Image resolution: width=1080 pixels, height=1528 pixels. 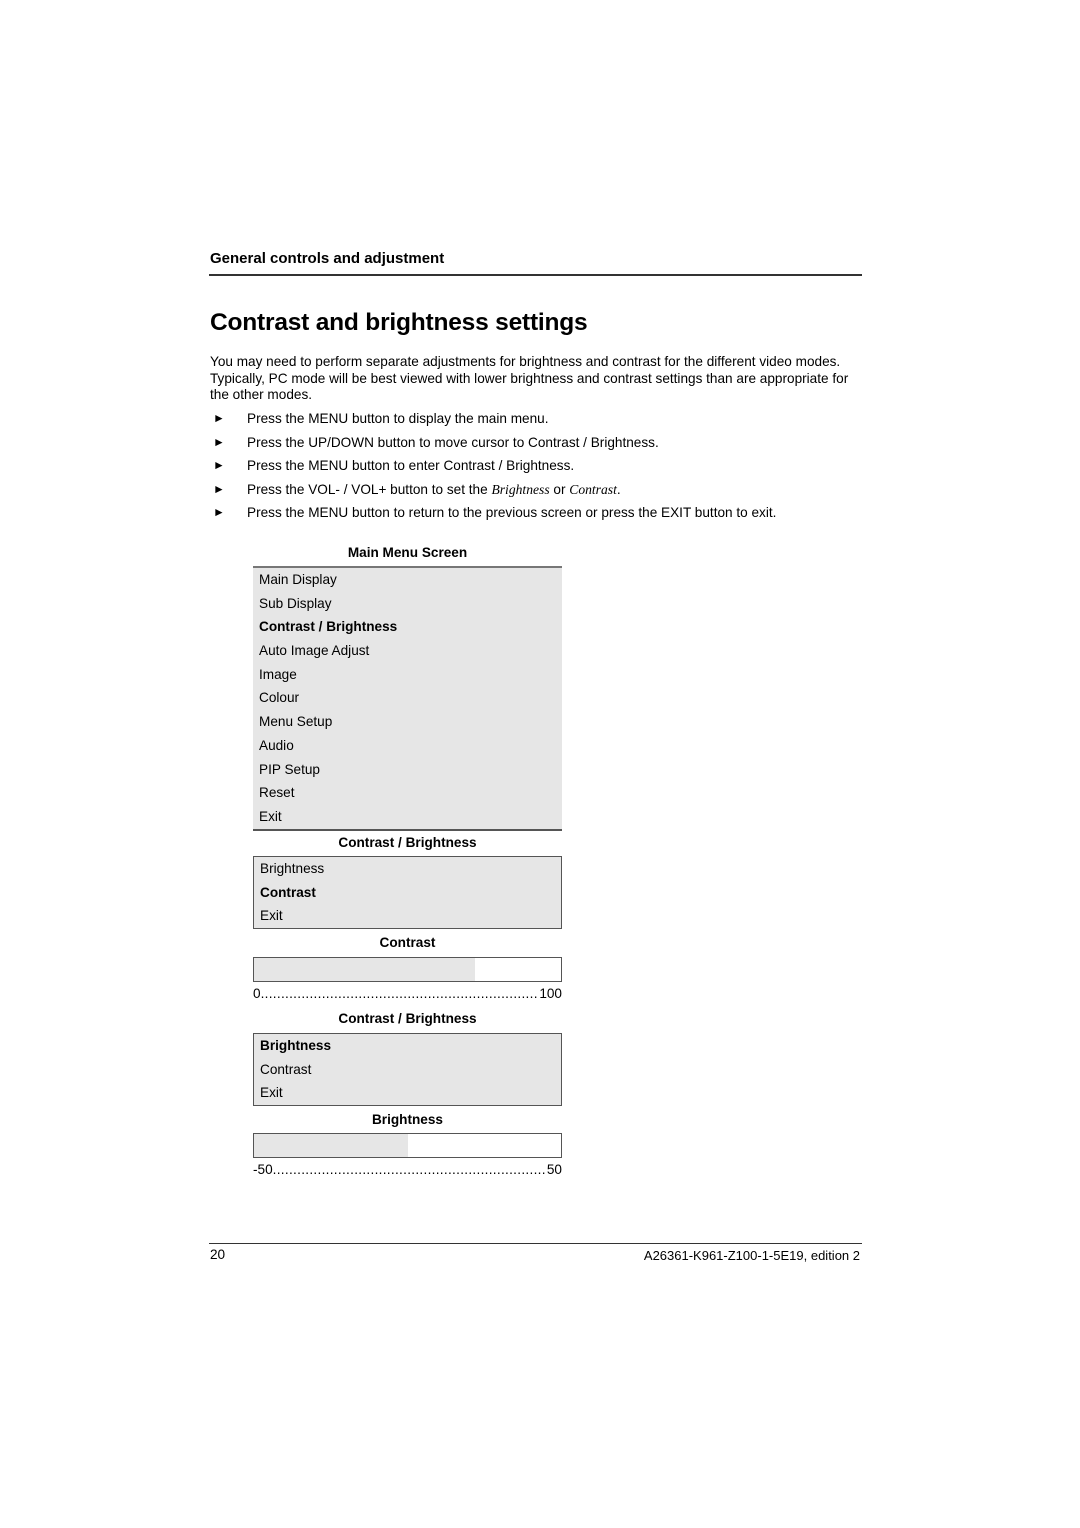 What do you see at coordinates (407, 793) in the screenshot?
I see `main-menu-item-reset: Reset` at bounding box center [407, 793].